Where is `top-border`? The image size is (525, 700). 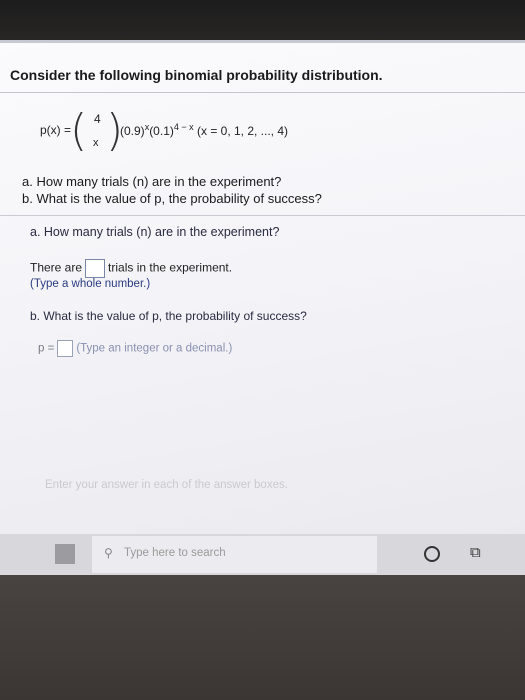 top-border is located at coordinates (262, 41).